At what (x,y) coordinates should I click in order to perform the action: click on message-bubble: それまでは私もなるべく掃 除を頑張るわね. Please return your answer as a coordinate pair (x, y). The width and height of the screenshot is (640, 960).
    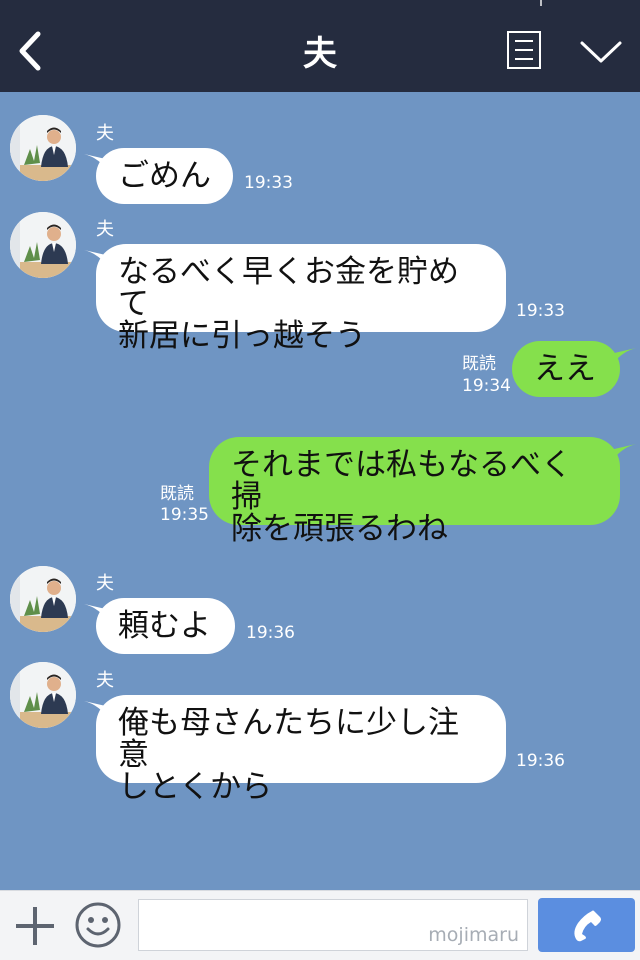
    Looking at the image, I should click on (414, 491).